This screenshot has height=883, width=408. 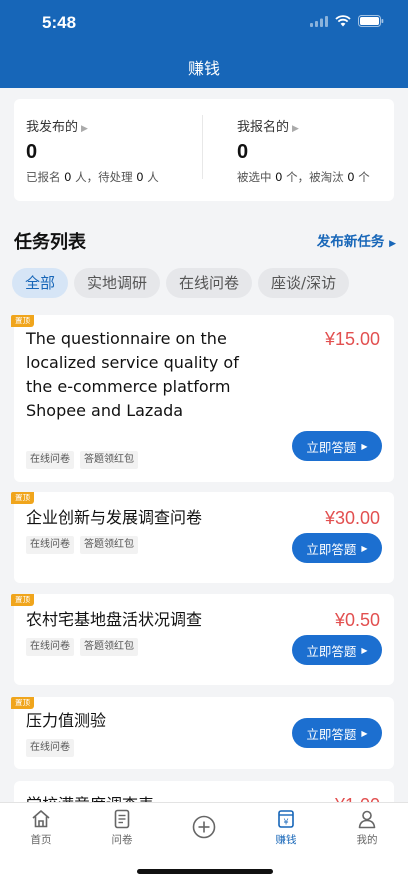 I want to click on task-tags: 在线问卷, so click(x=50, y=748).